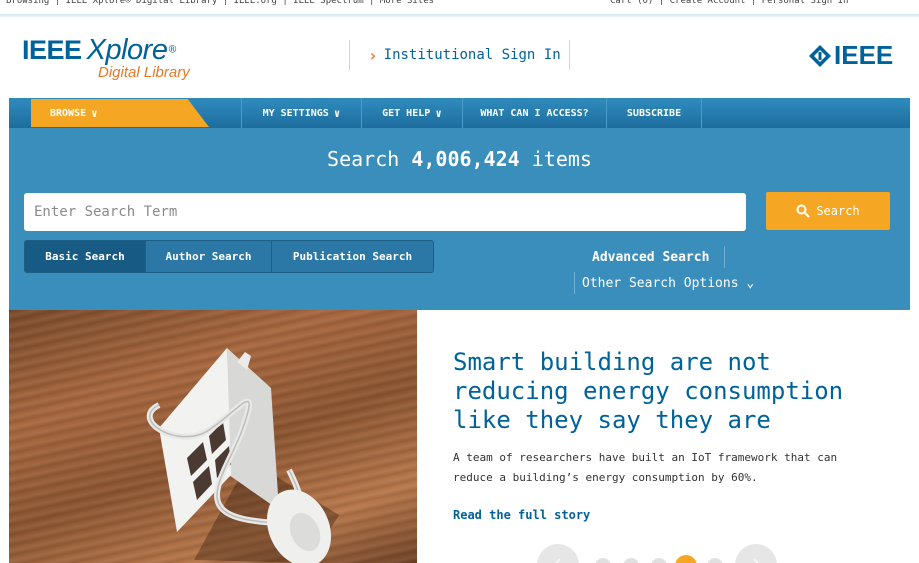 The width and height of the screenshot is (919, 563). What do you see at coordinates (385, 212) in the screenshot?
I see `search-input` at bounding box center [385, 212].